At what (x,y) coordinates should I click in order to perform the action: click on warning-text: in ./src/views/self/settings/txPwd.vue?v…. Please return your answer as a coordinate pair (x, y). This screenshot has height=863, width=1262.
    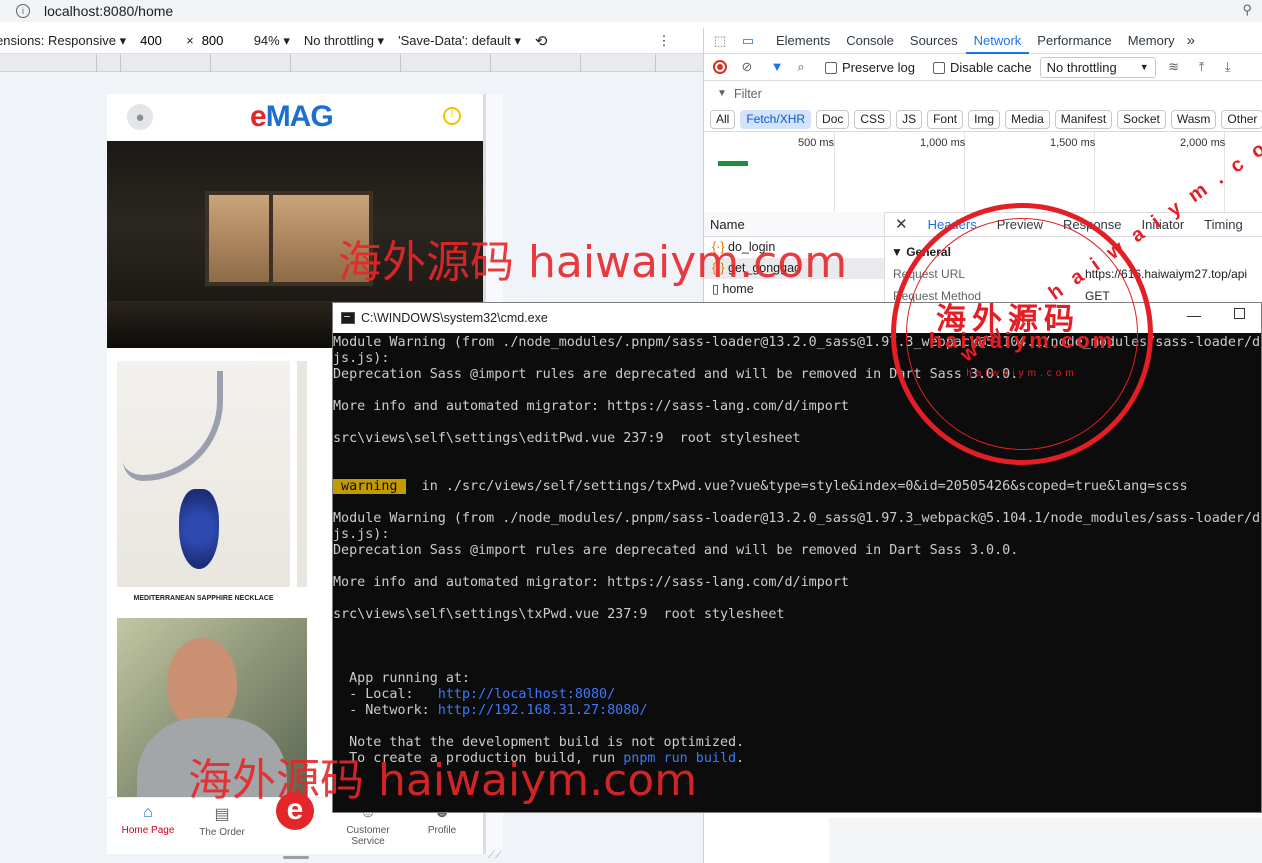
    Looking at the image, I should click on (796, 486).